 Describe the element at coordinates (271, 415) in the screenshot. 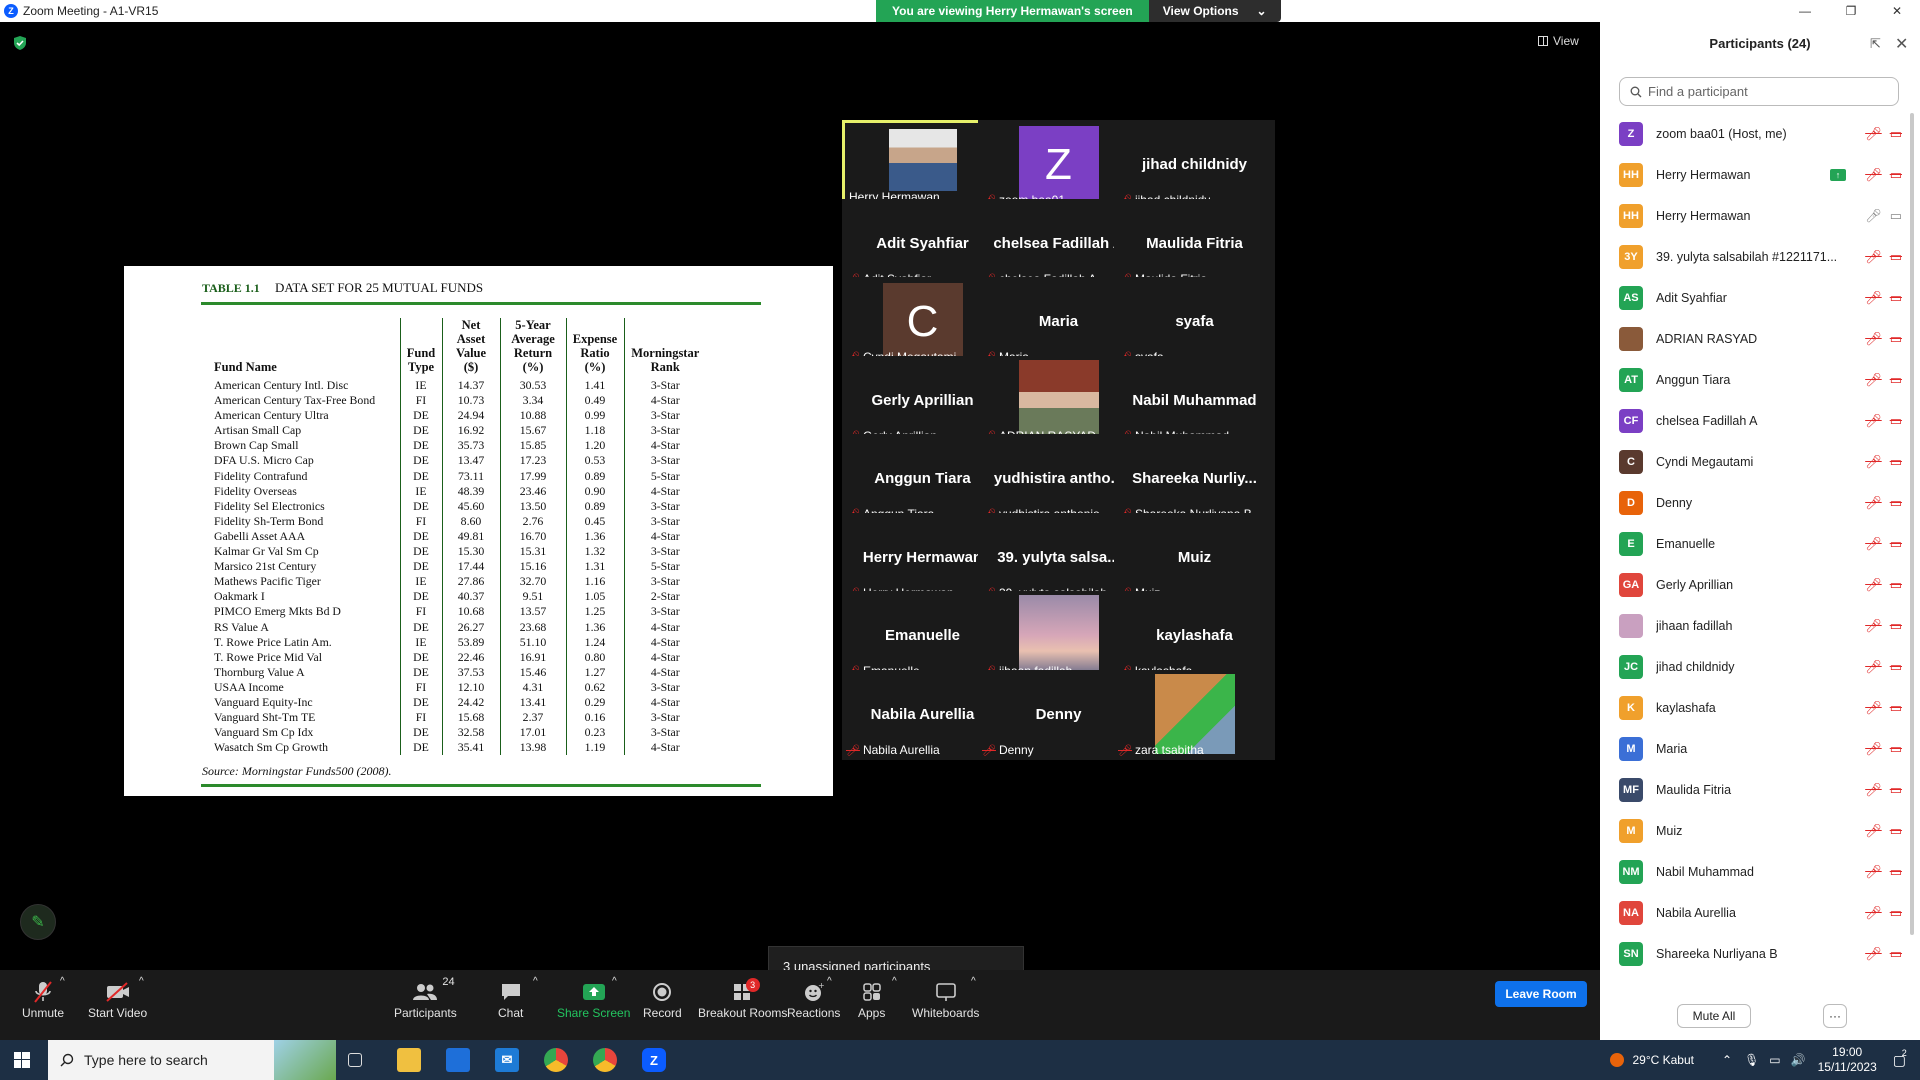

I see `fund-name-cell: American Century Ultra` at that location.